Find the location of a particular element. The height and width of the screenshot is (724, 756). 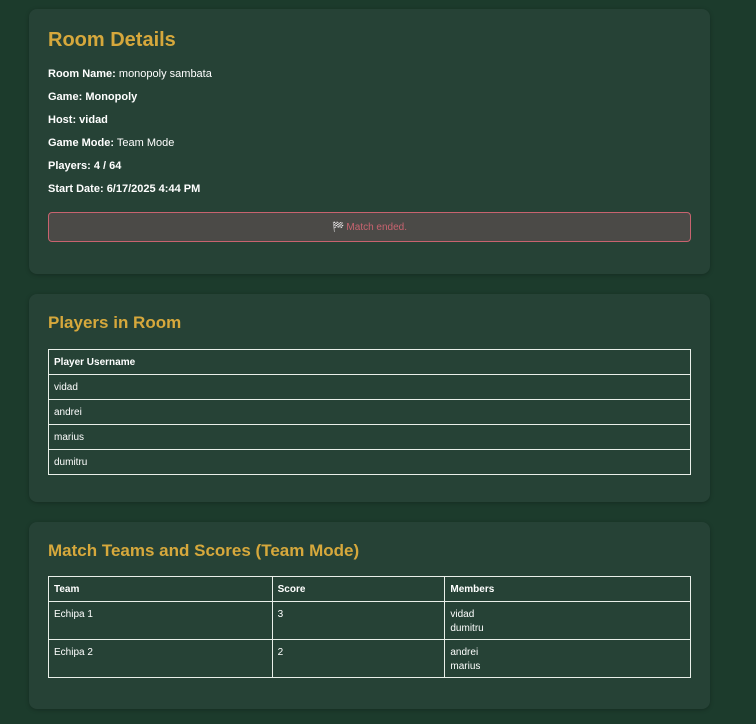

player-username: dumitru is located at coordinates (369, 462).